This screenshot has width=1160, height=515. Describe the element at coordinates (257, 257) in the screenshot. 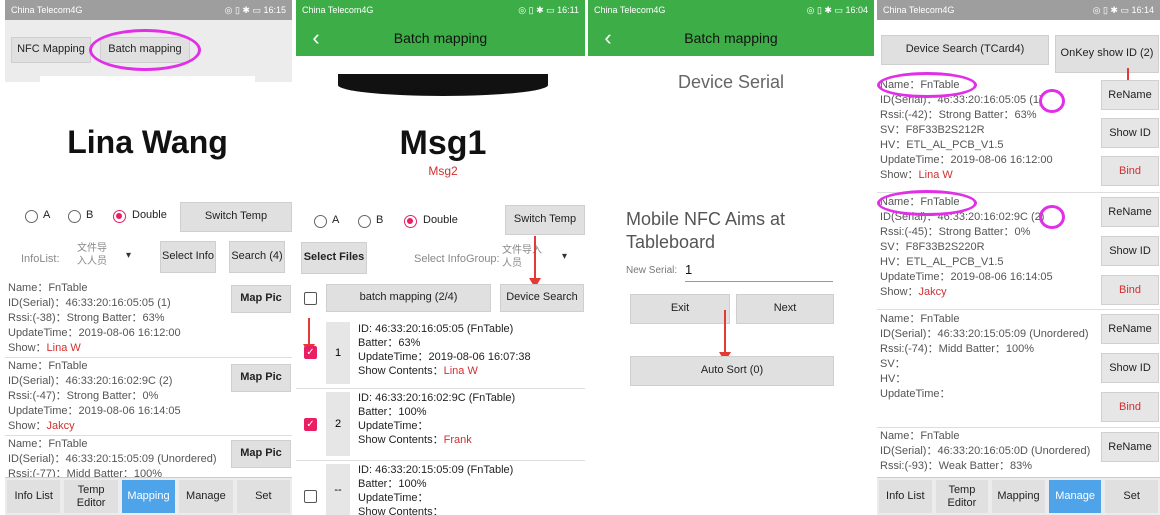

I see `search-button: Search (4)` at that location.